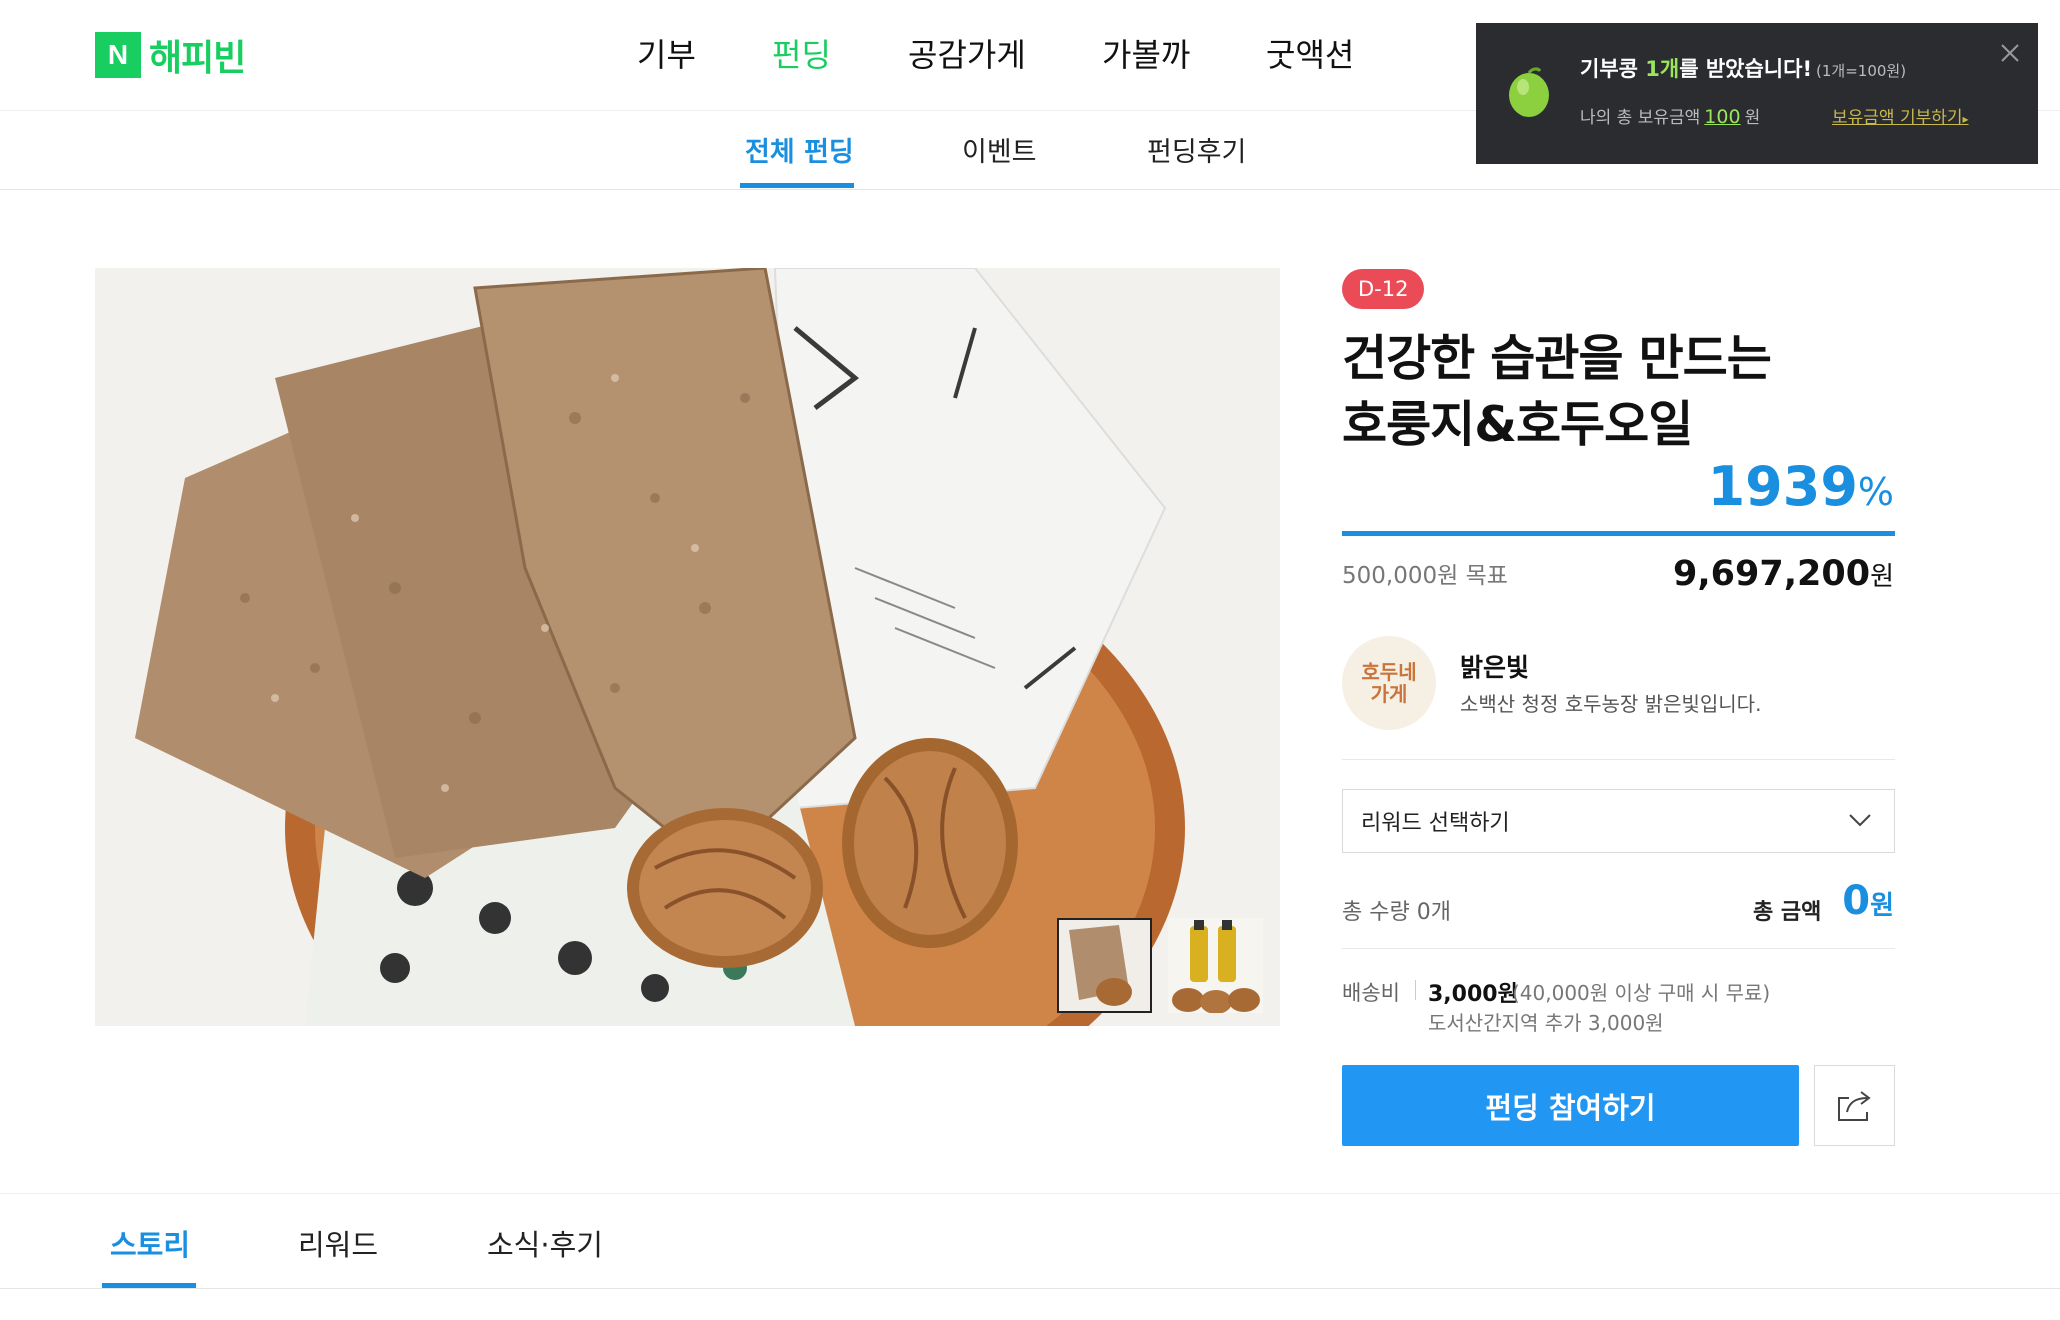 The image size is (2060, 1320). What do you see at coordinates (1389, 672) in the screenshot?
I see `avatar-line-1: 호두네` at bounding box center [1389, 672].